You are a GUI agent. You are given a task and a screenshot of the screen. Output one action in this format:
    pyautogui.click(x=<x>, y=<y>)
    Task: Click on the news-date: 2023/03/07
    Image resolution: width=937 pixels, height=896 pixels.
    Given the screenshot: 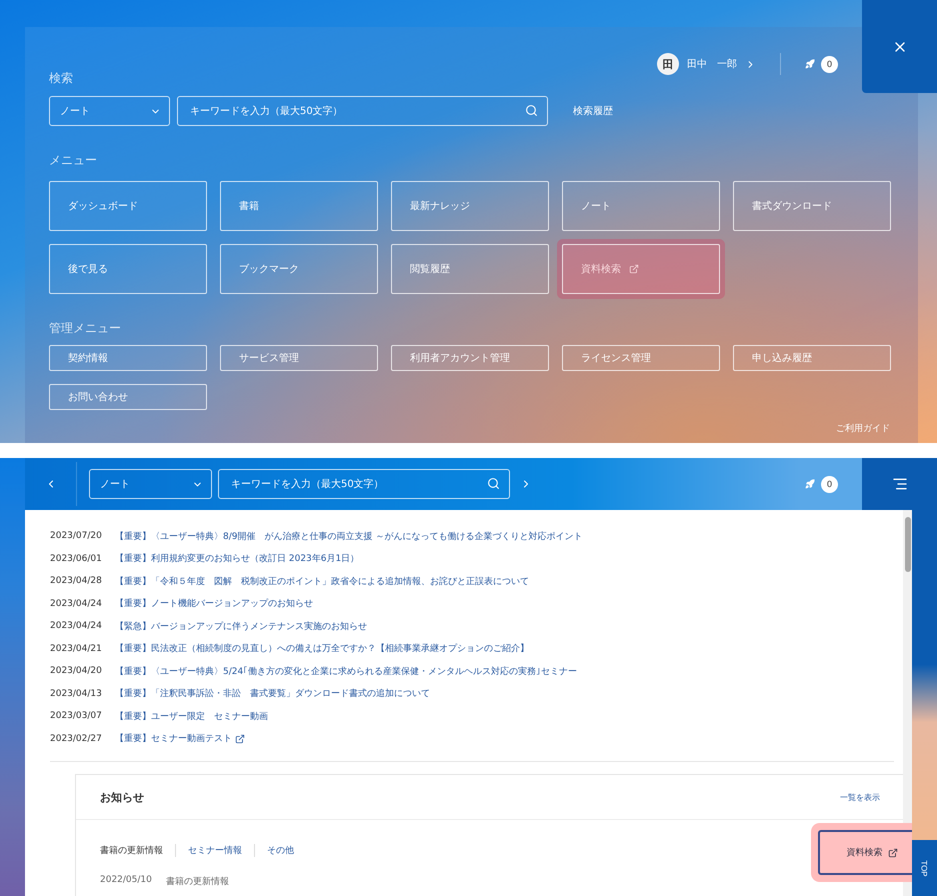 What is the action you would take?
    pyautogui.click(x=76, y=716)
    